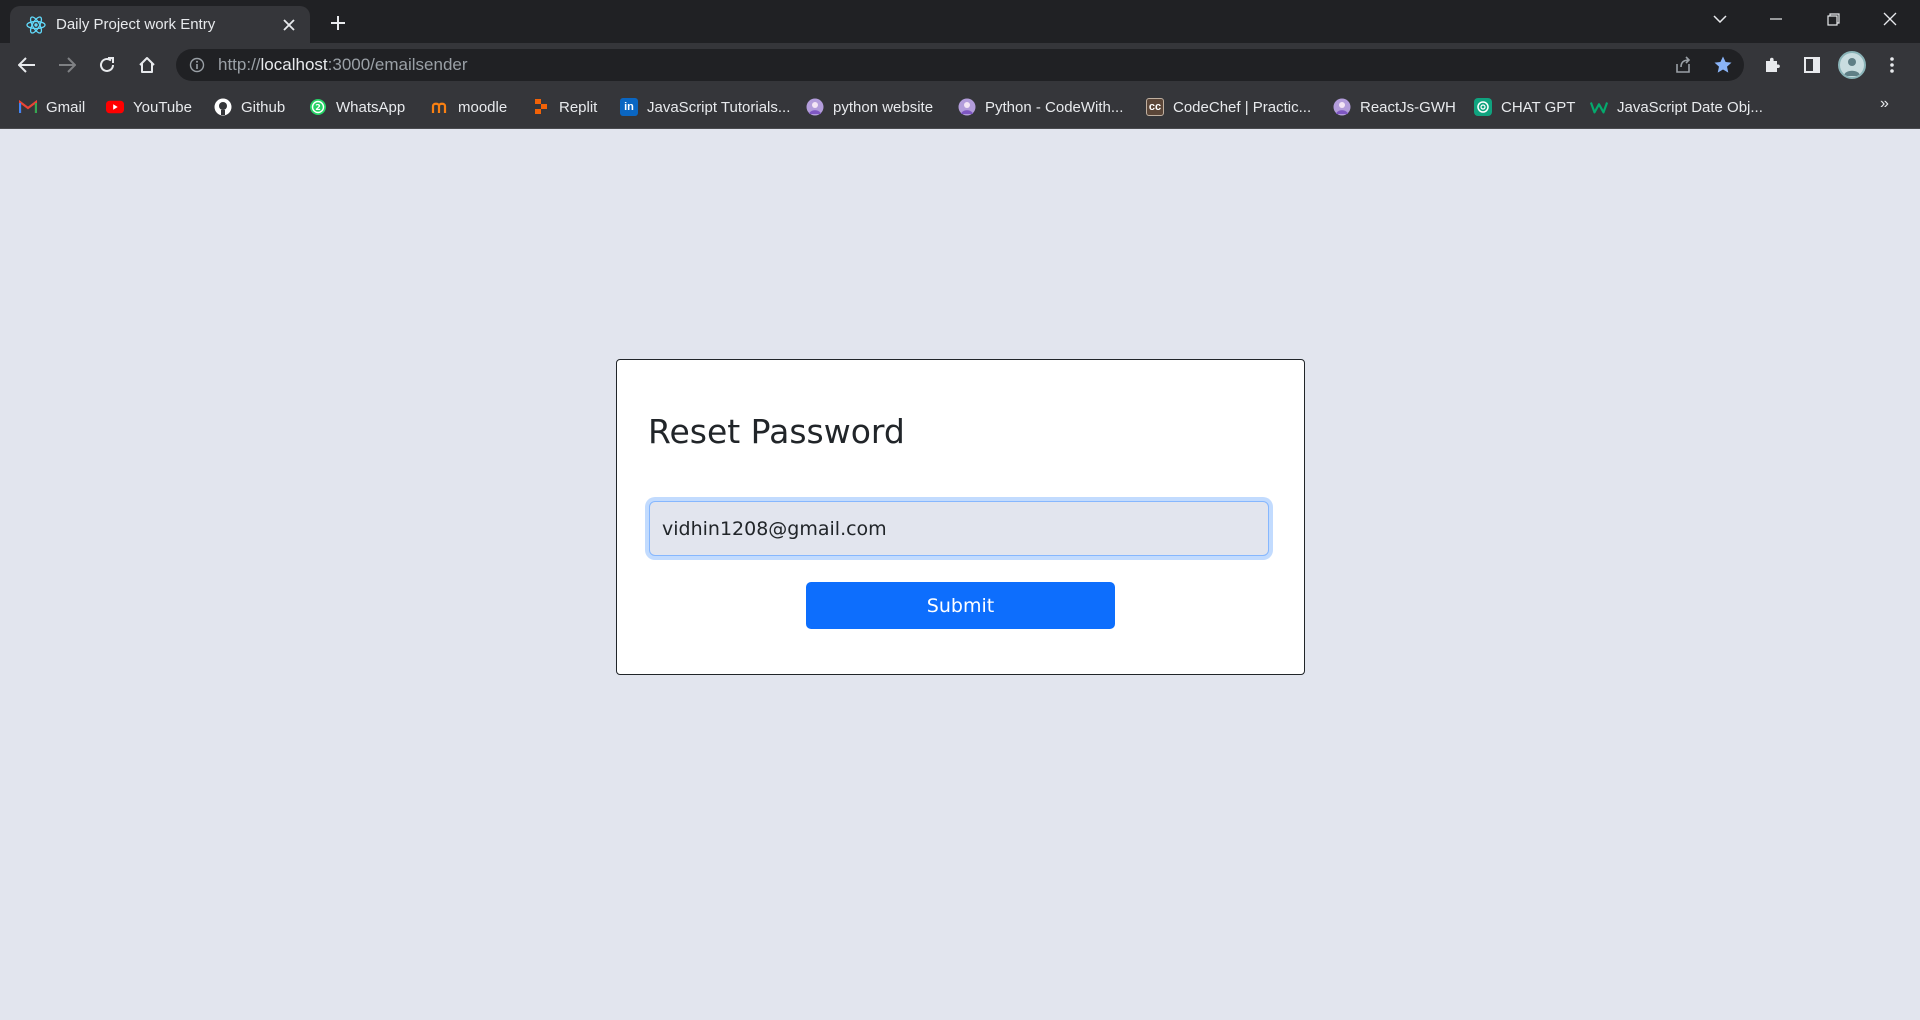 This screenshot has width=1920, height=1020. I want to click on new-tab-icon, so click(338, 23).